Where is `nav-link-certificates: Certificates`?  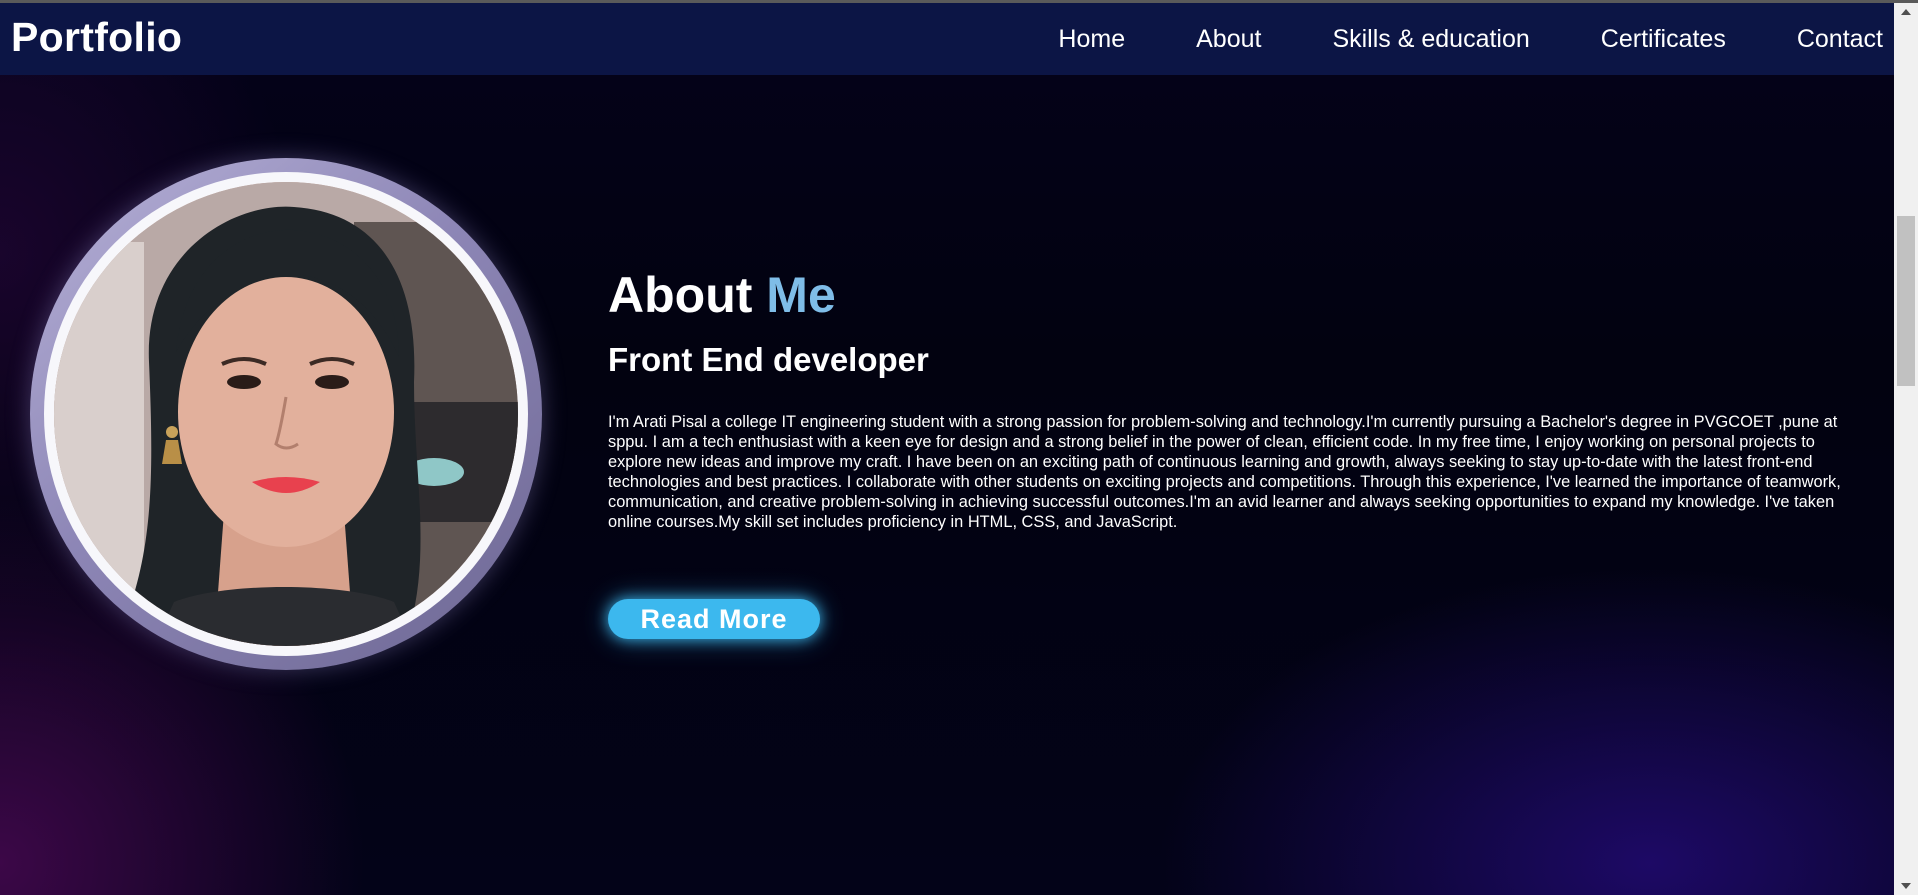 nav-link-certificates: Certificates is located at coordinates (1663, 39).